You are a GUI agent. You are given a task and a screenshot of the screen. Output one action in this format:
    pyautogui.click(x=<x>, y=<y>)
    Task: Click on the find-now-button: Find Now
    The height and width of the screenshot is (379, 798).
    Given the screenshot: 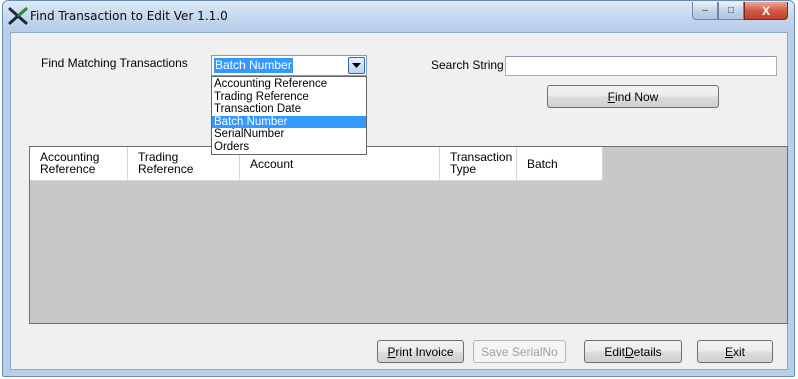 What is the action you would take?
    pyautogui.click(x=633, y=96)
    